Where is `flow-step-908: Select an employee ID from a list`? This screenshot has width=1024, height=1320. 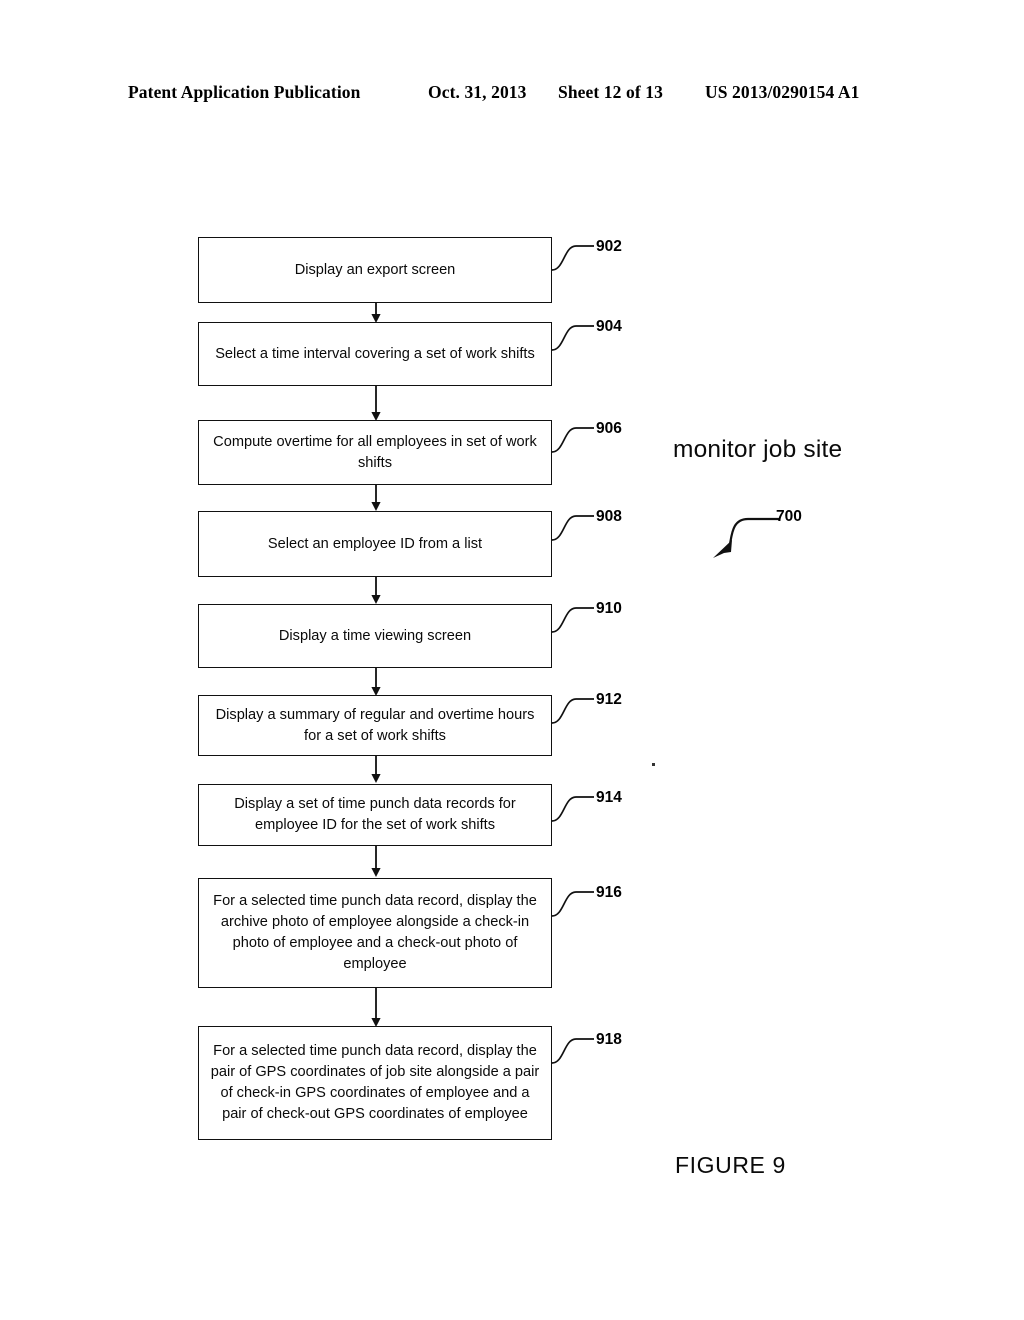 flow-step-908: Select an employee ID from a list is located at coordinates (375, 544).